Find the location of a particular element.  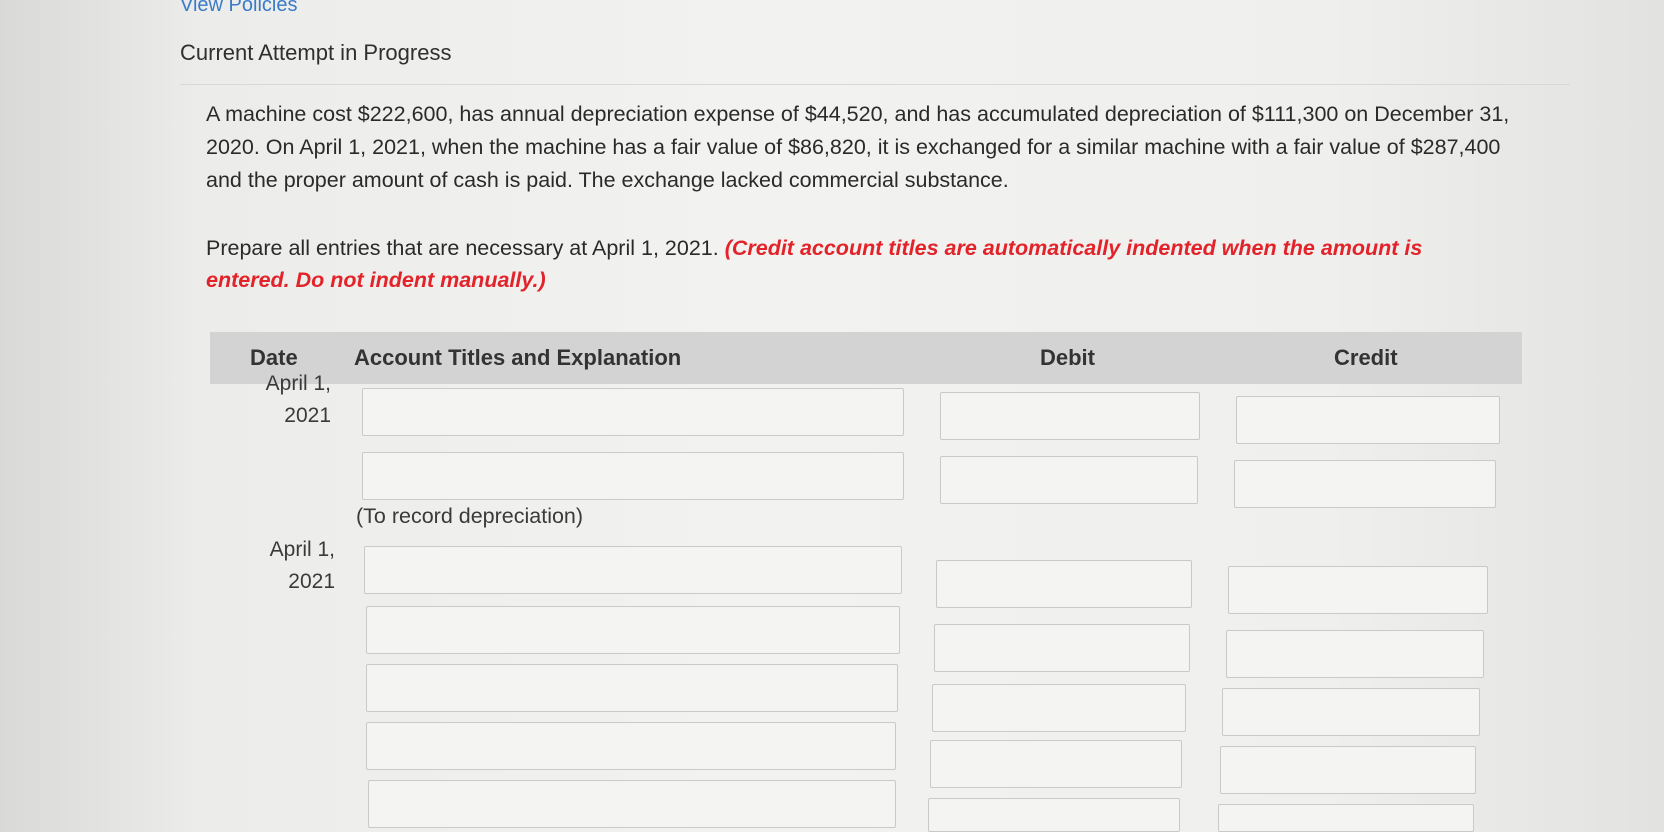

entry-1-date: April 1, 2021 is located at coordinates (283, 400).